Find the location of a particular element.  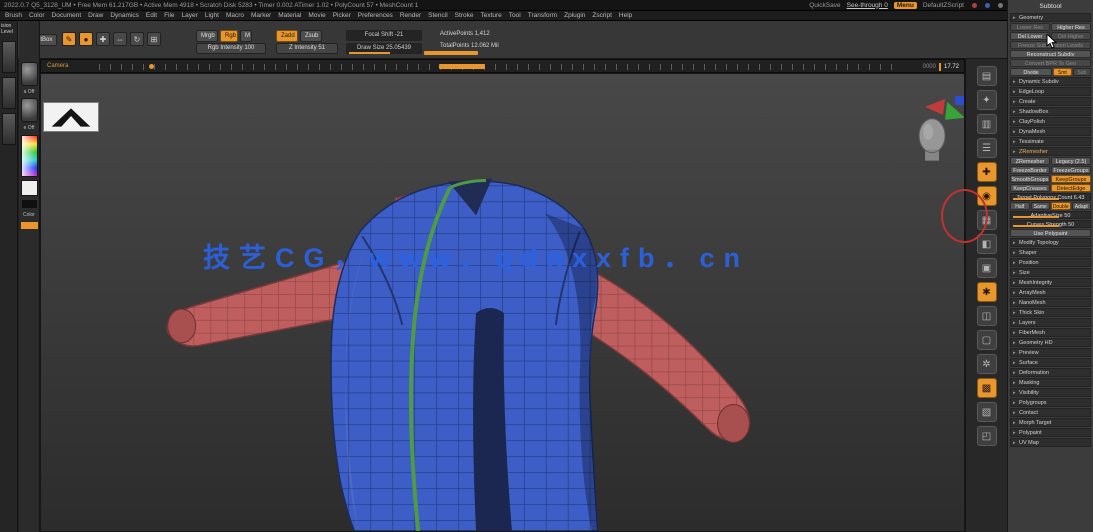

panel-row: Divide Smt Sub is located at coordinates (1050, 72).